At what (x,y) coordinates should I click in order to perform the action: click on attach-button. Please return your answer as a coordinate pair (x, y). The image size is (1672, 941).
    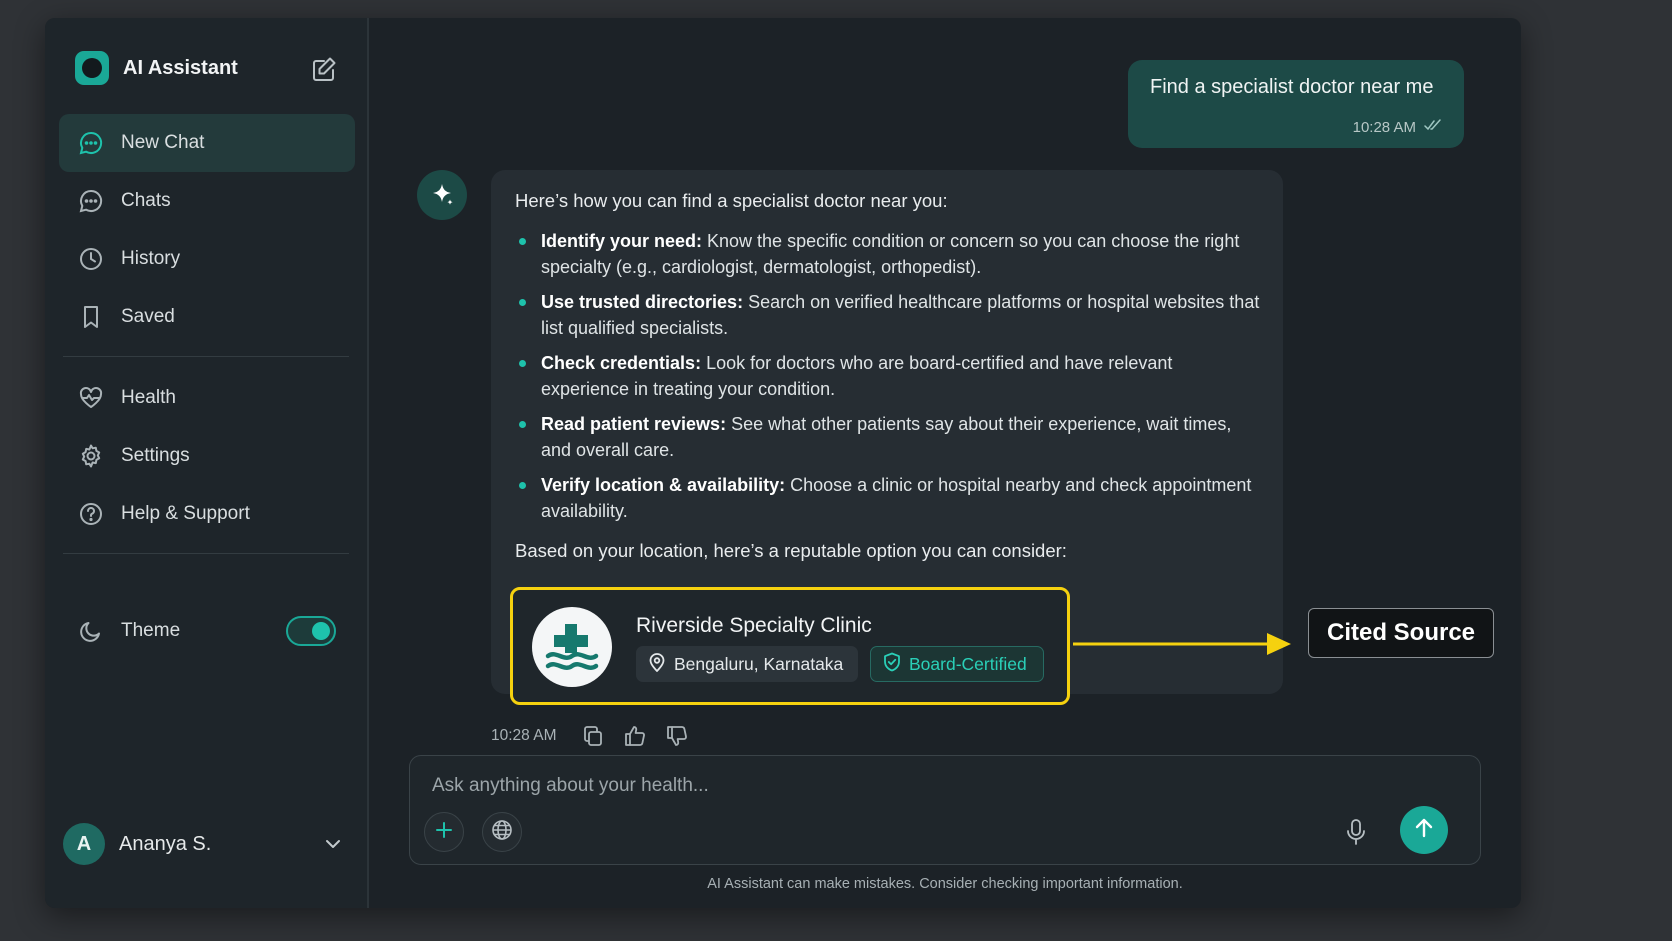
    Looking at the image, I should click on (444, 832).